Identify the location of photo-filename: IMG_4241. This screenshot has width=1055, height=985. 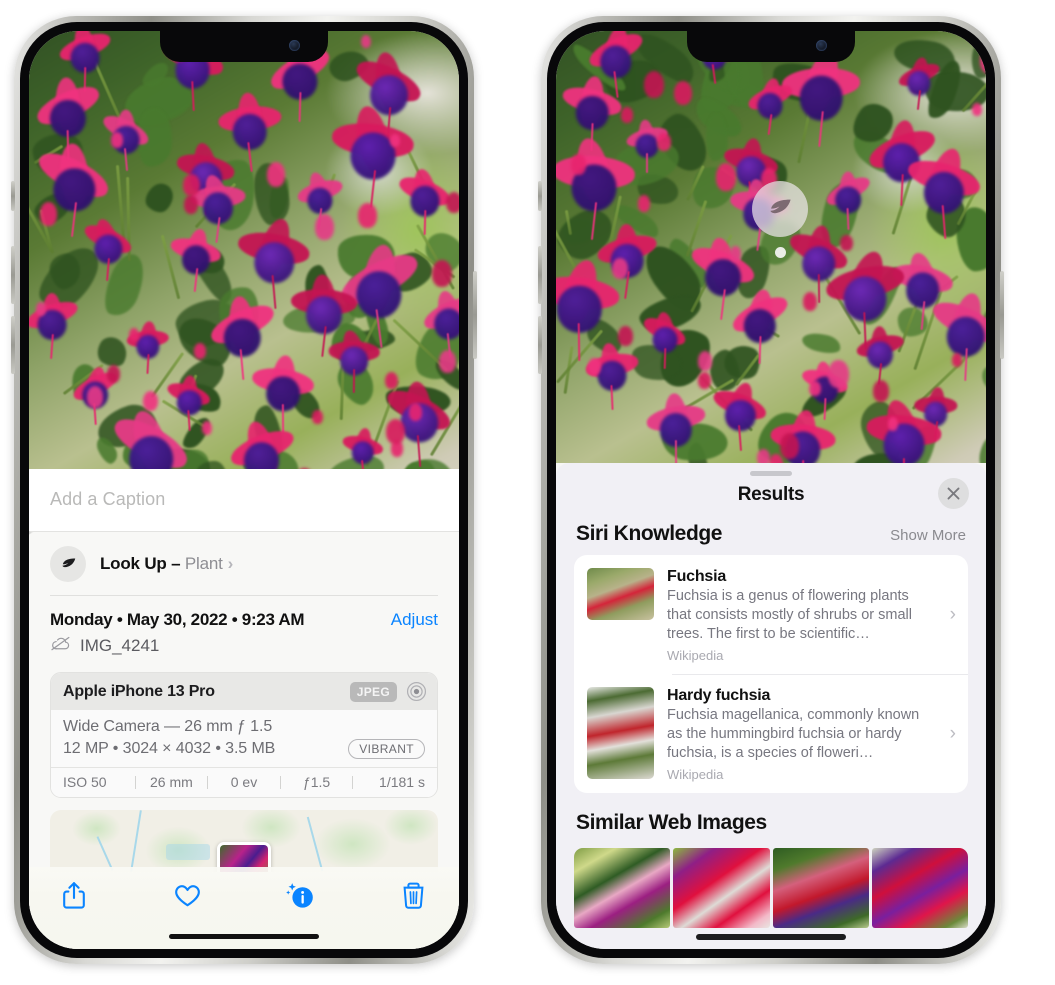
(120, 645).